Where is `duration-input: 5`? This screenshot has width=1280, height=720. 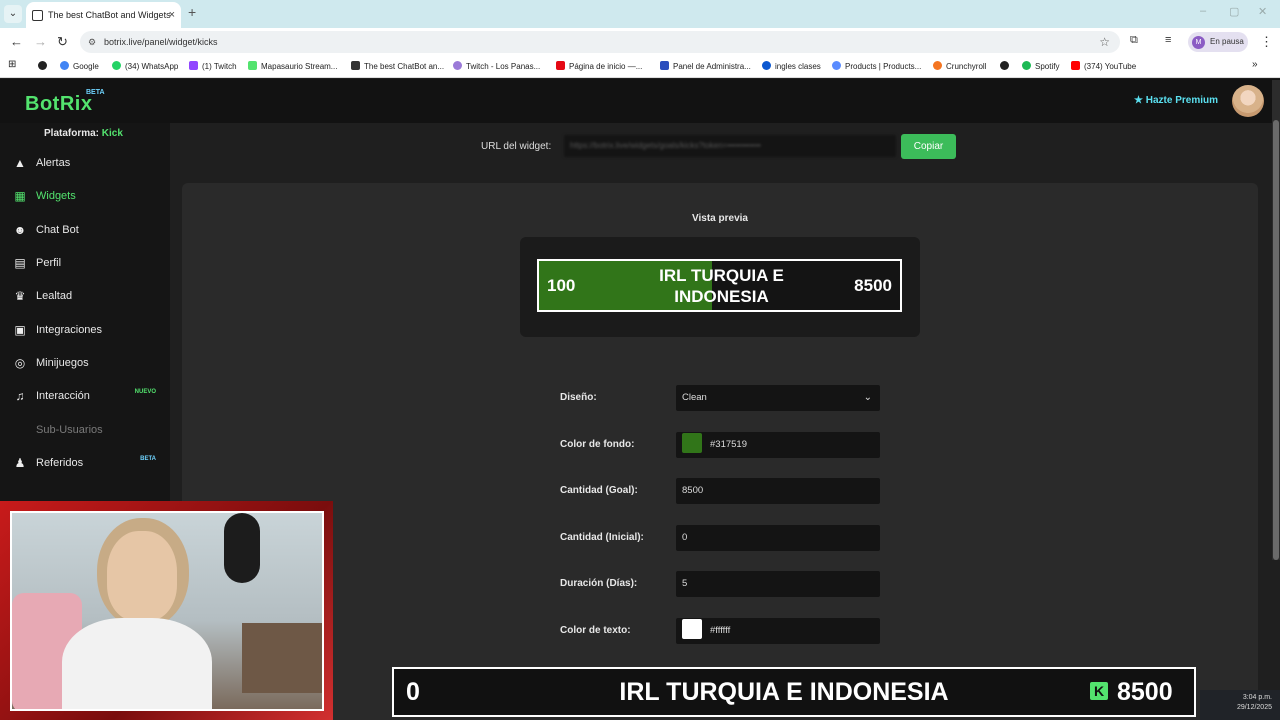 duration-input: 5 is located at coordinates (778, 584).